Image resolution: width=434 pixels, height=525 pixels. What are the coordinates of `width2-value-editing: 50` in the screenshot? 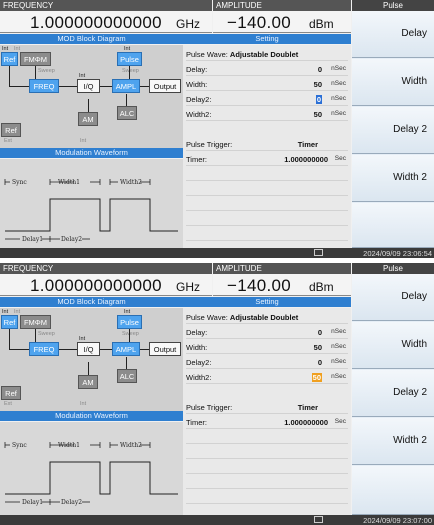 It's located at (316, 377).